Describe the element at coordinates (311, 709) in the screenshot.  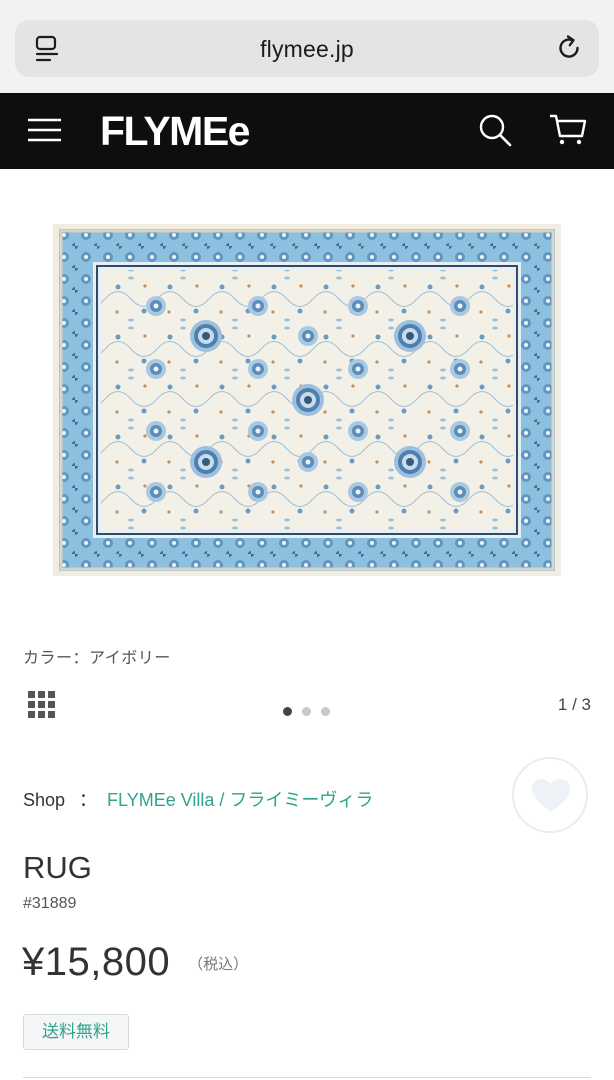
I see `pagination-dots` at that location.